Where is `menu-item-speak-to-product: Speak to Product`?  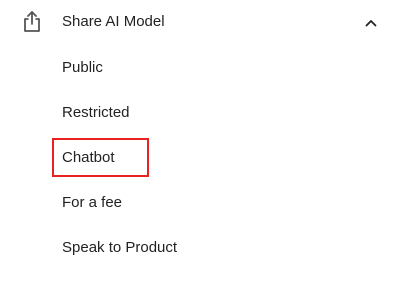
menu-item-speak-to-product: Speak to Product is located at coordinates (119, 248).